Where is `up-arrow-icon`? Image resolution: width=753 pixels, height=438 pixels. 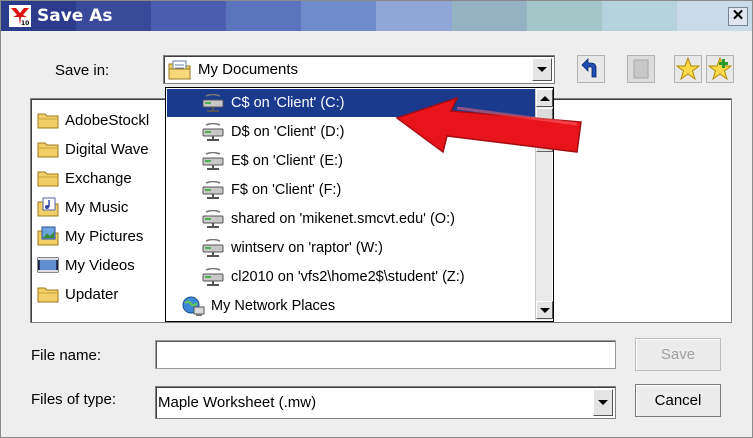
up-arrow-icon is located at coordinates (589, 68).